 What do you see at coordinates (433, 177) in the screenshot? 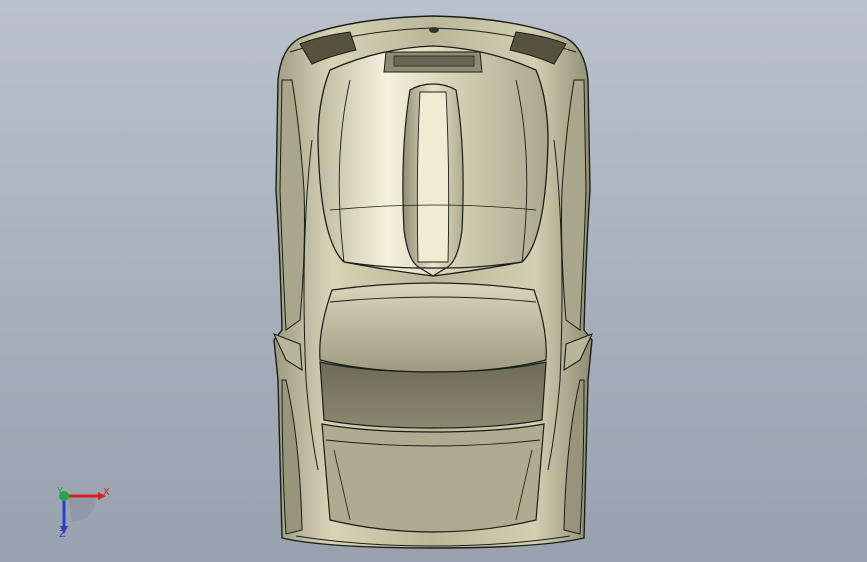
I see `hood-scoop-inner` at bounding box center [433, 177].